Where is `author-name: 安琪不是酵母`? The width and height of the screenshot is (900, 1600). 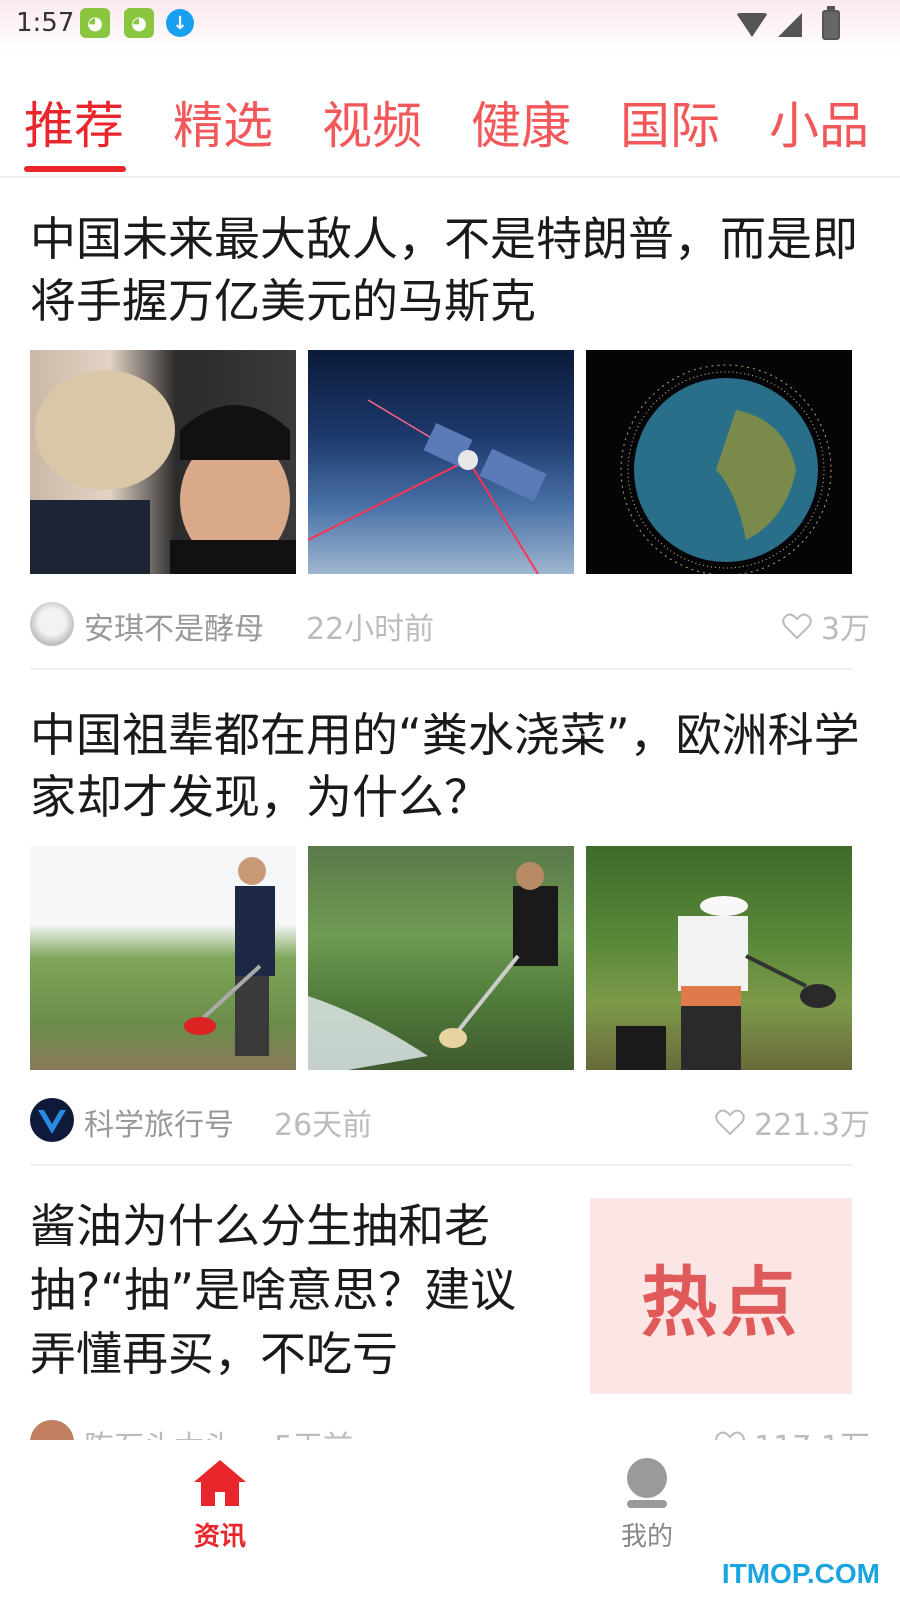
author-name: 安琪不是酵母 is located at coordinates (174, 626).